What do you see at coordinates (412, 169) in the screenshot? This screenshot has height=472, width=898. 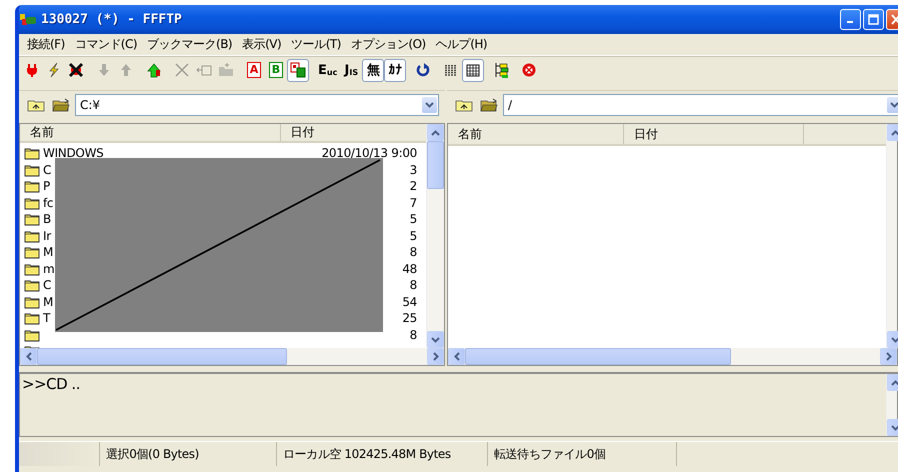 I see `file-date: 3` at bounding box center [412, 169].